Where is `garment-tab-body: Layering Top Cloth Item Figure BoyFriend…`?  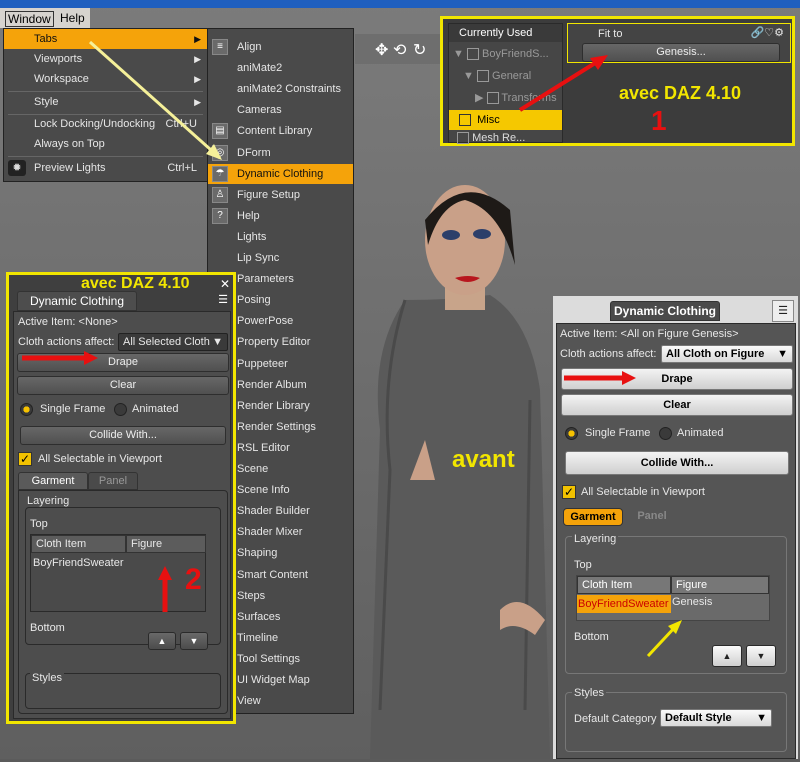 garment-tab-body: Layering Top Cloth Item Figure BoyFriend… is located at coordinates (123, 602).